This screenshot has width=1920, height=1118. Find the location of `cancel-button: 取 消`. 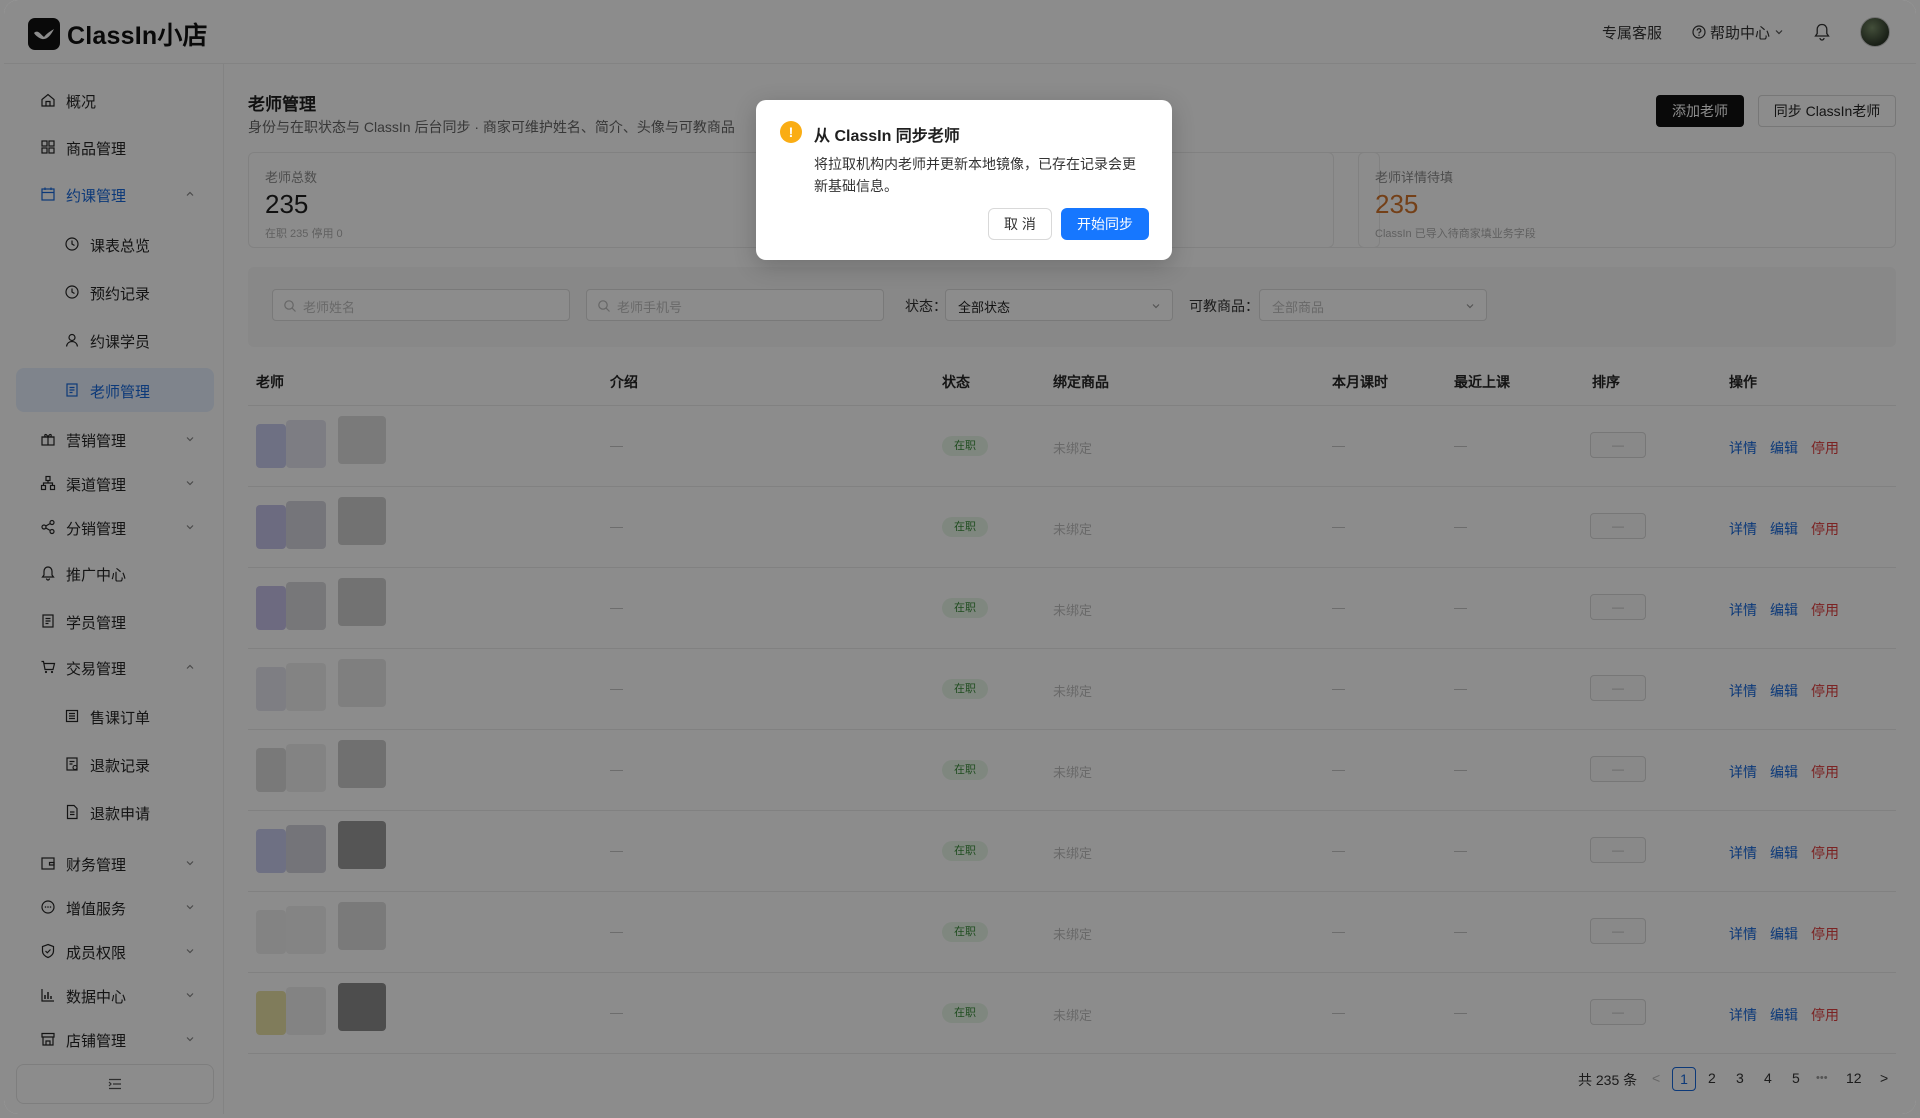

cancel-button: 取 消 is located at coordinates (1020, 224).